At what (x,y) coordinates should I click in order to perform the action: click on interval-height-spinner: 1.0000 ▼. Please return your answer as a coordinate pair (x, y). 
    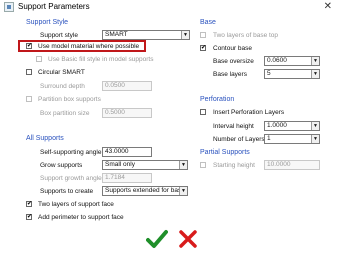
    Looking at the image, I should click on (292, 126).